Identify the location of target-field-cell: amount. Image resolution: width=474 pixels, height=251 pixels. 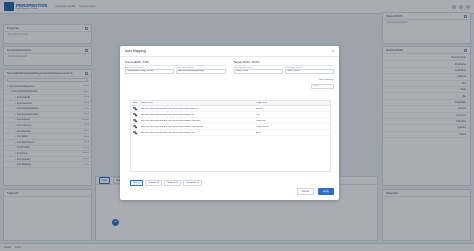
(293, 109).